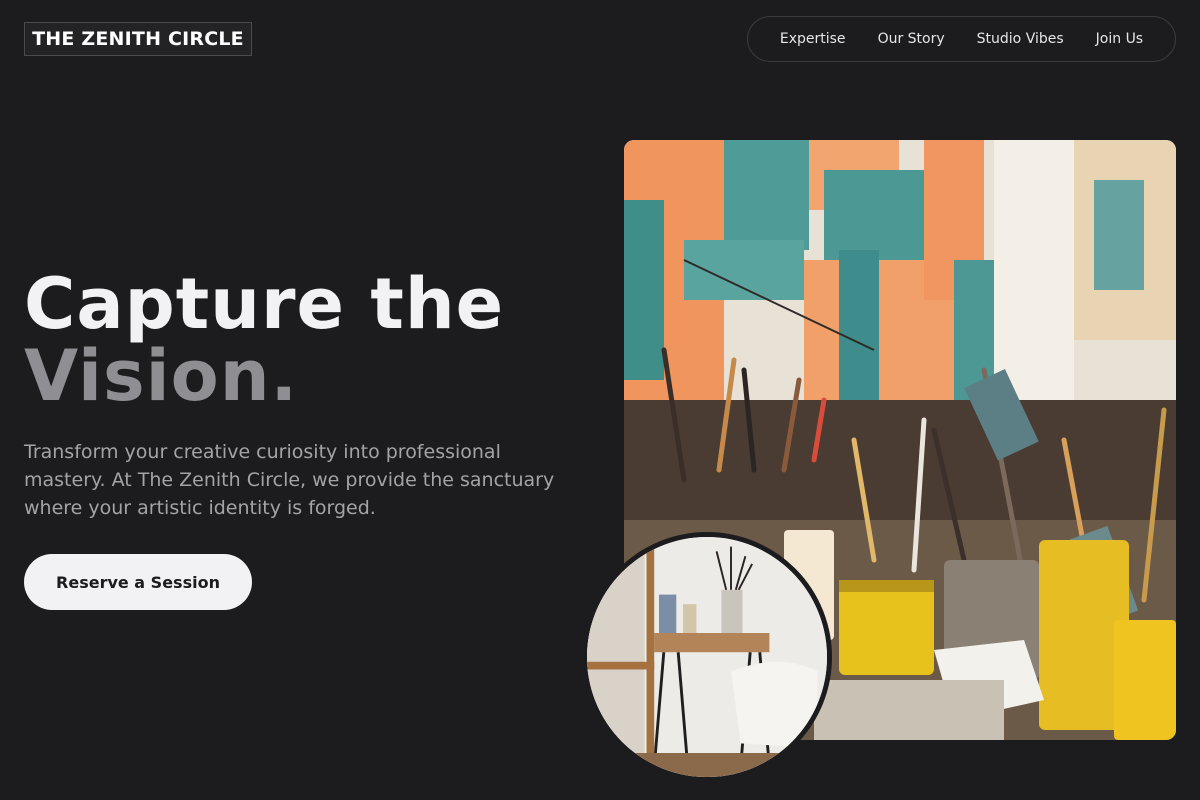 This screenshot has width=1200, height=800. I want to click on main-nav: Expertise Our Story Studio Vibes Join Us, so click(961, 39).